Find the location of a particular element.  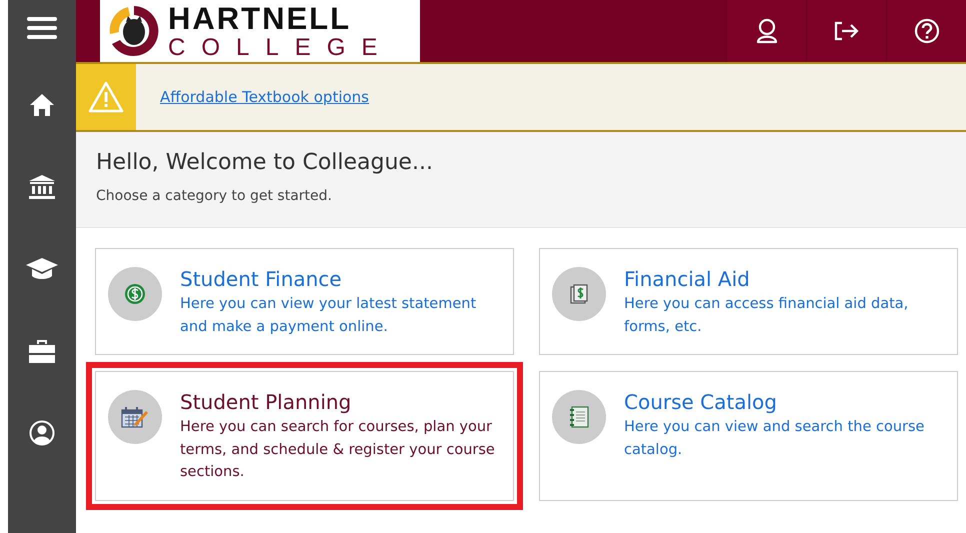

logo-name: HARTNELL is located at coordinates (260, 18).